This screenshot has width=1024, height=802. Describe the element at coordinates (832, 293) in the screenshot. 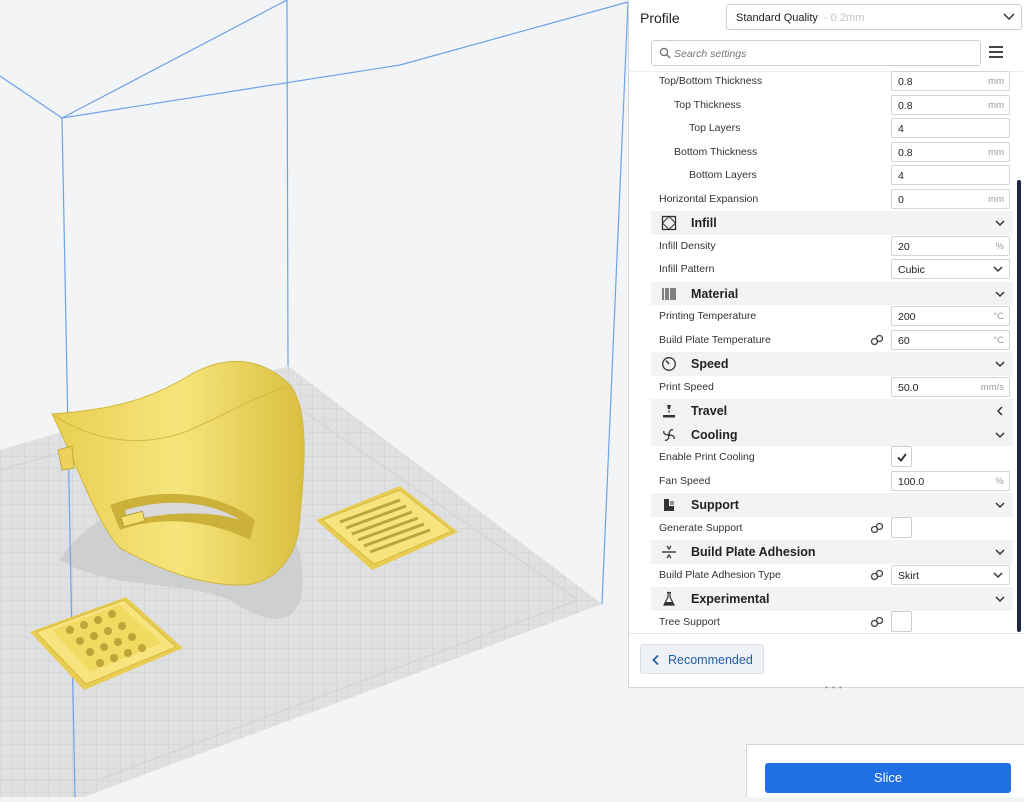

I see `category-material: Material` at that location.